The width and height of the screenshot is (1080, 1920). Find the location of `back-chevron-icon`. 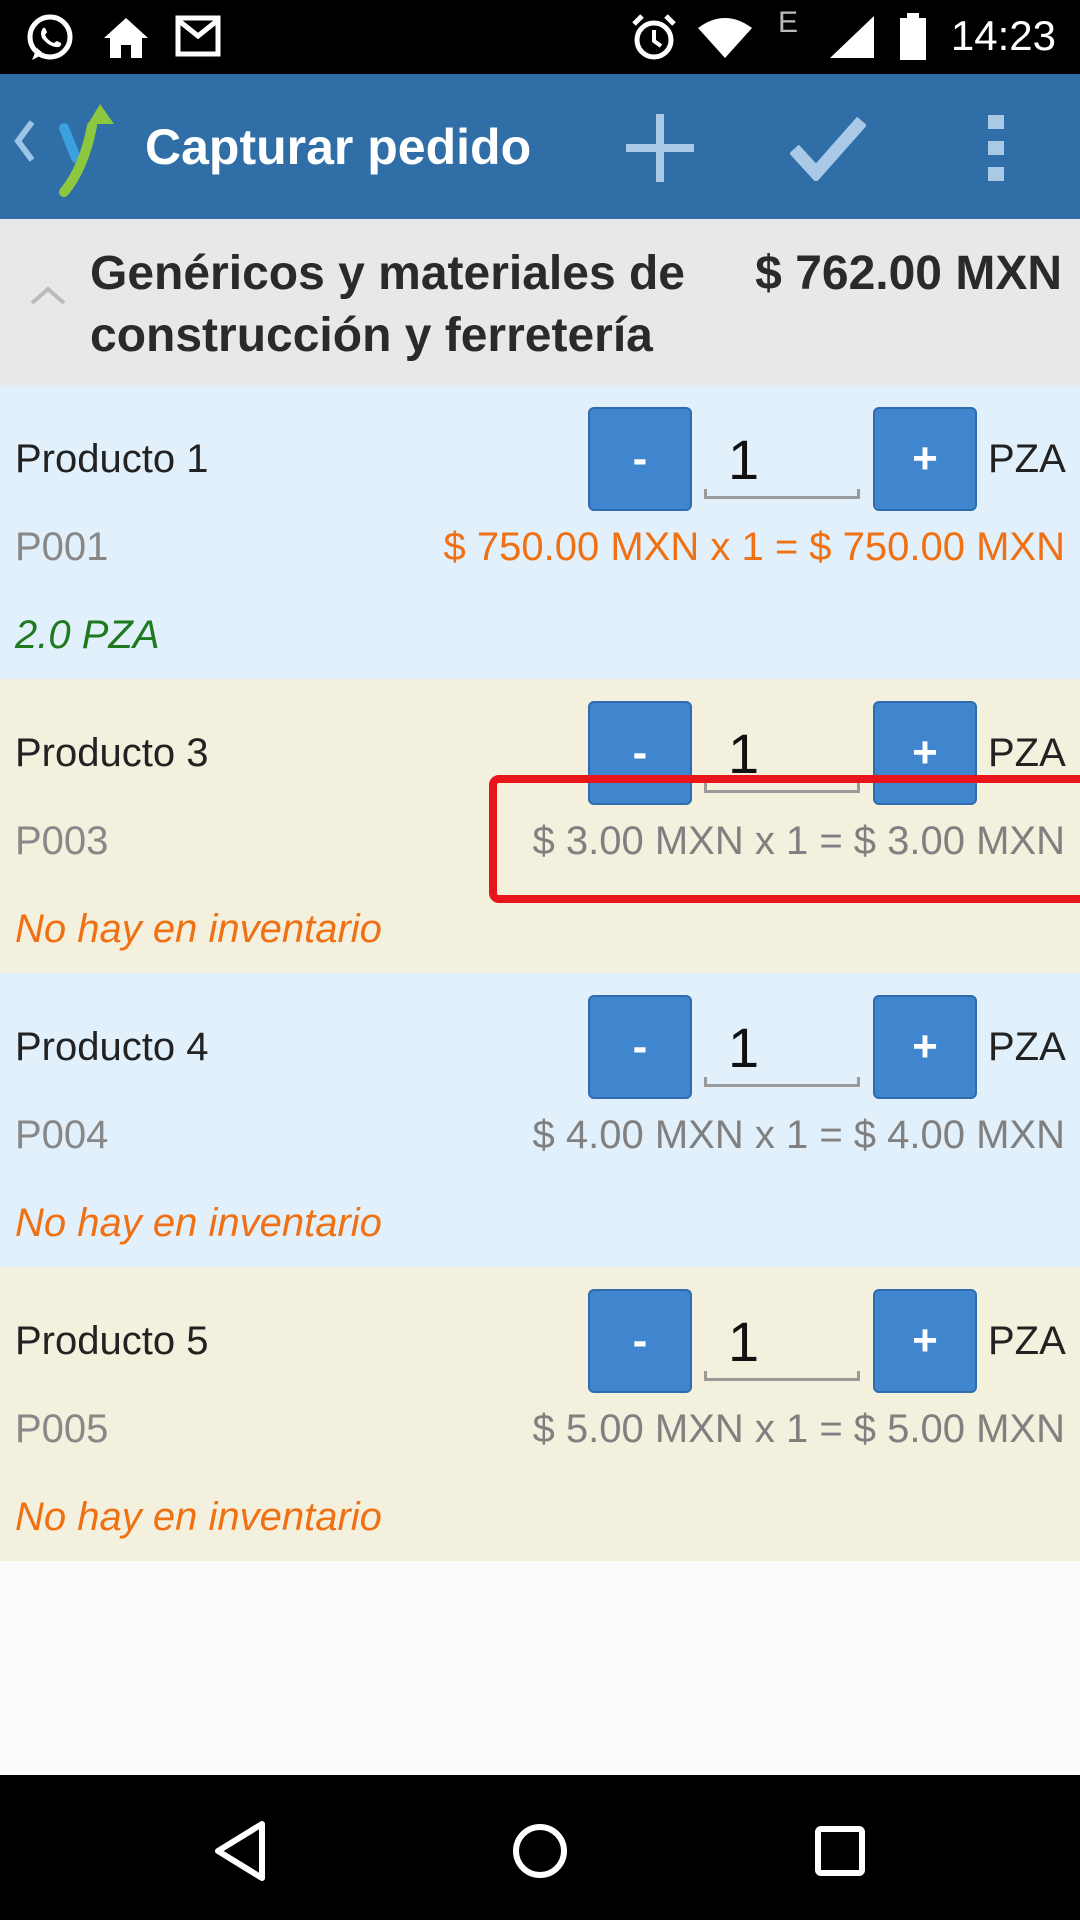

back-chevron-icon is located at coordinates (24, 143).